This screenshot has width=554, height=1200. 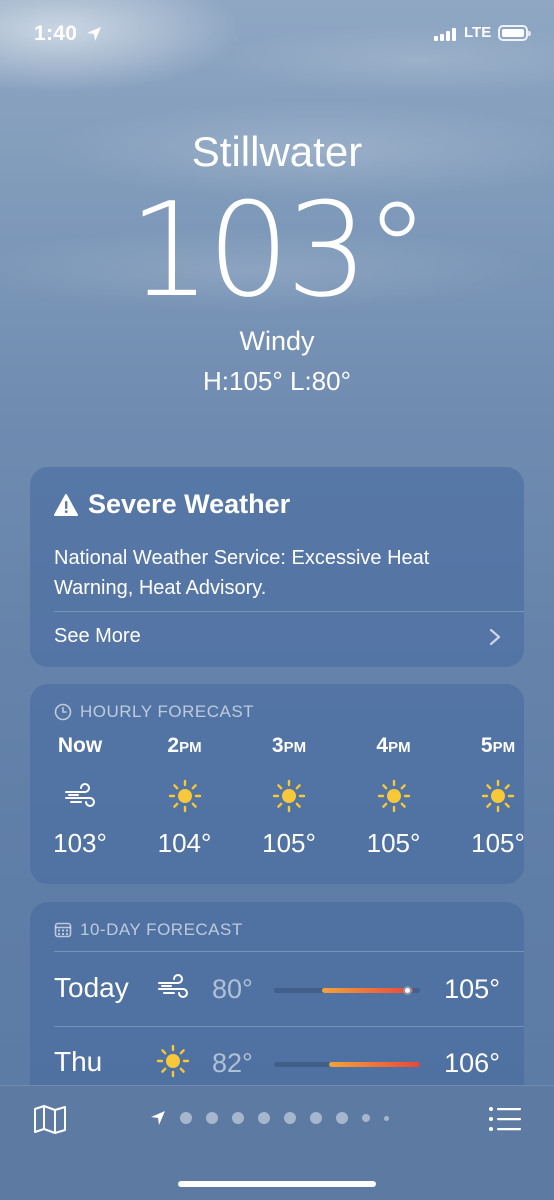 I want to click on hour-label: 3PM, so click(x=289, y=749).